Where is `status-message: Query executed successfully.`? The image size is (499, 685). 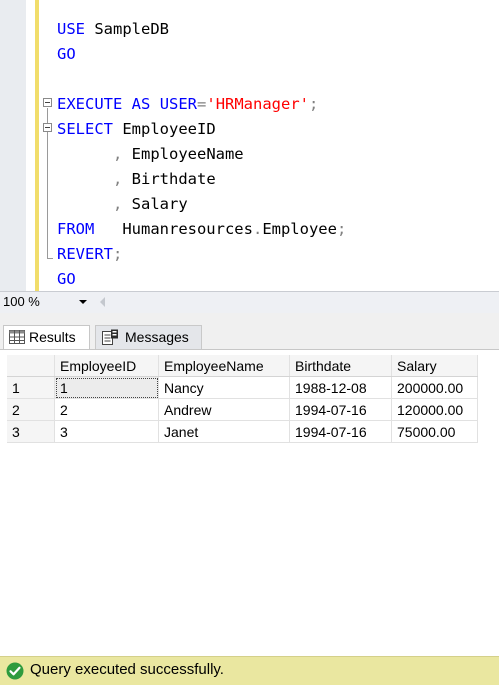 status-message: Query executed successfully. is located at coordinates (127, 669).